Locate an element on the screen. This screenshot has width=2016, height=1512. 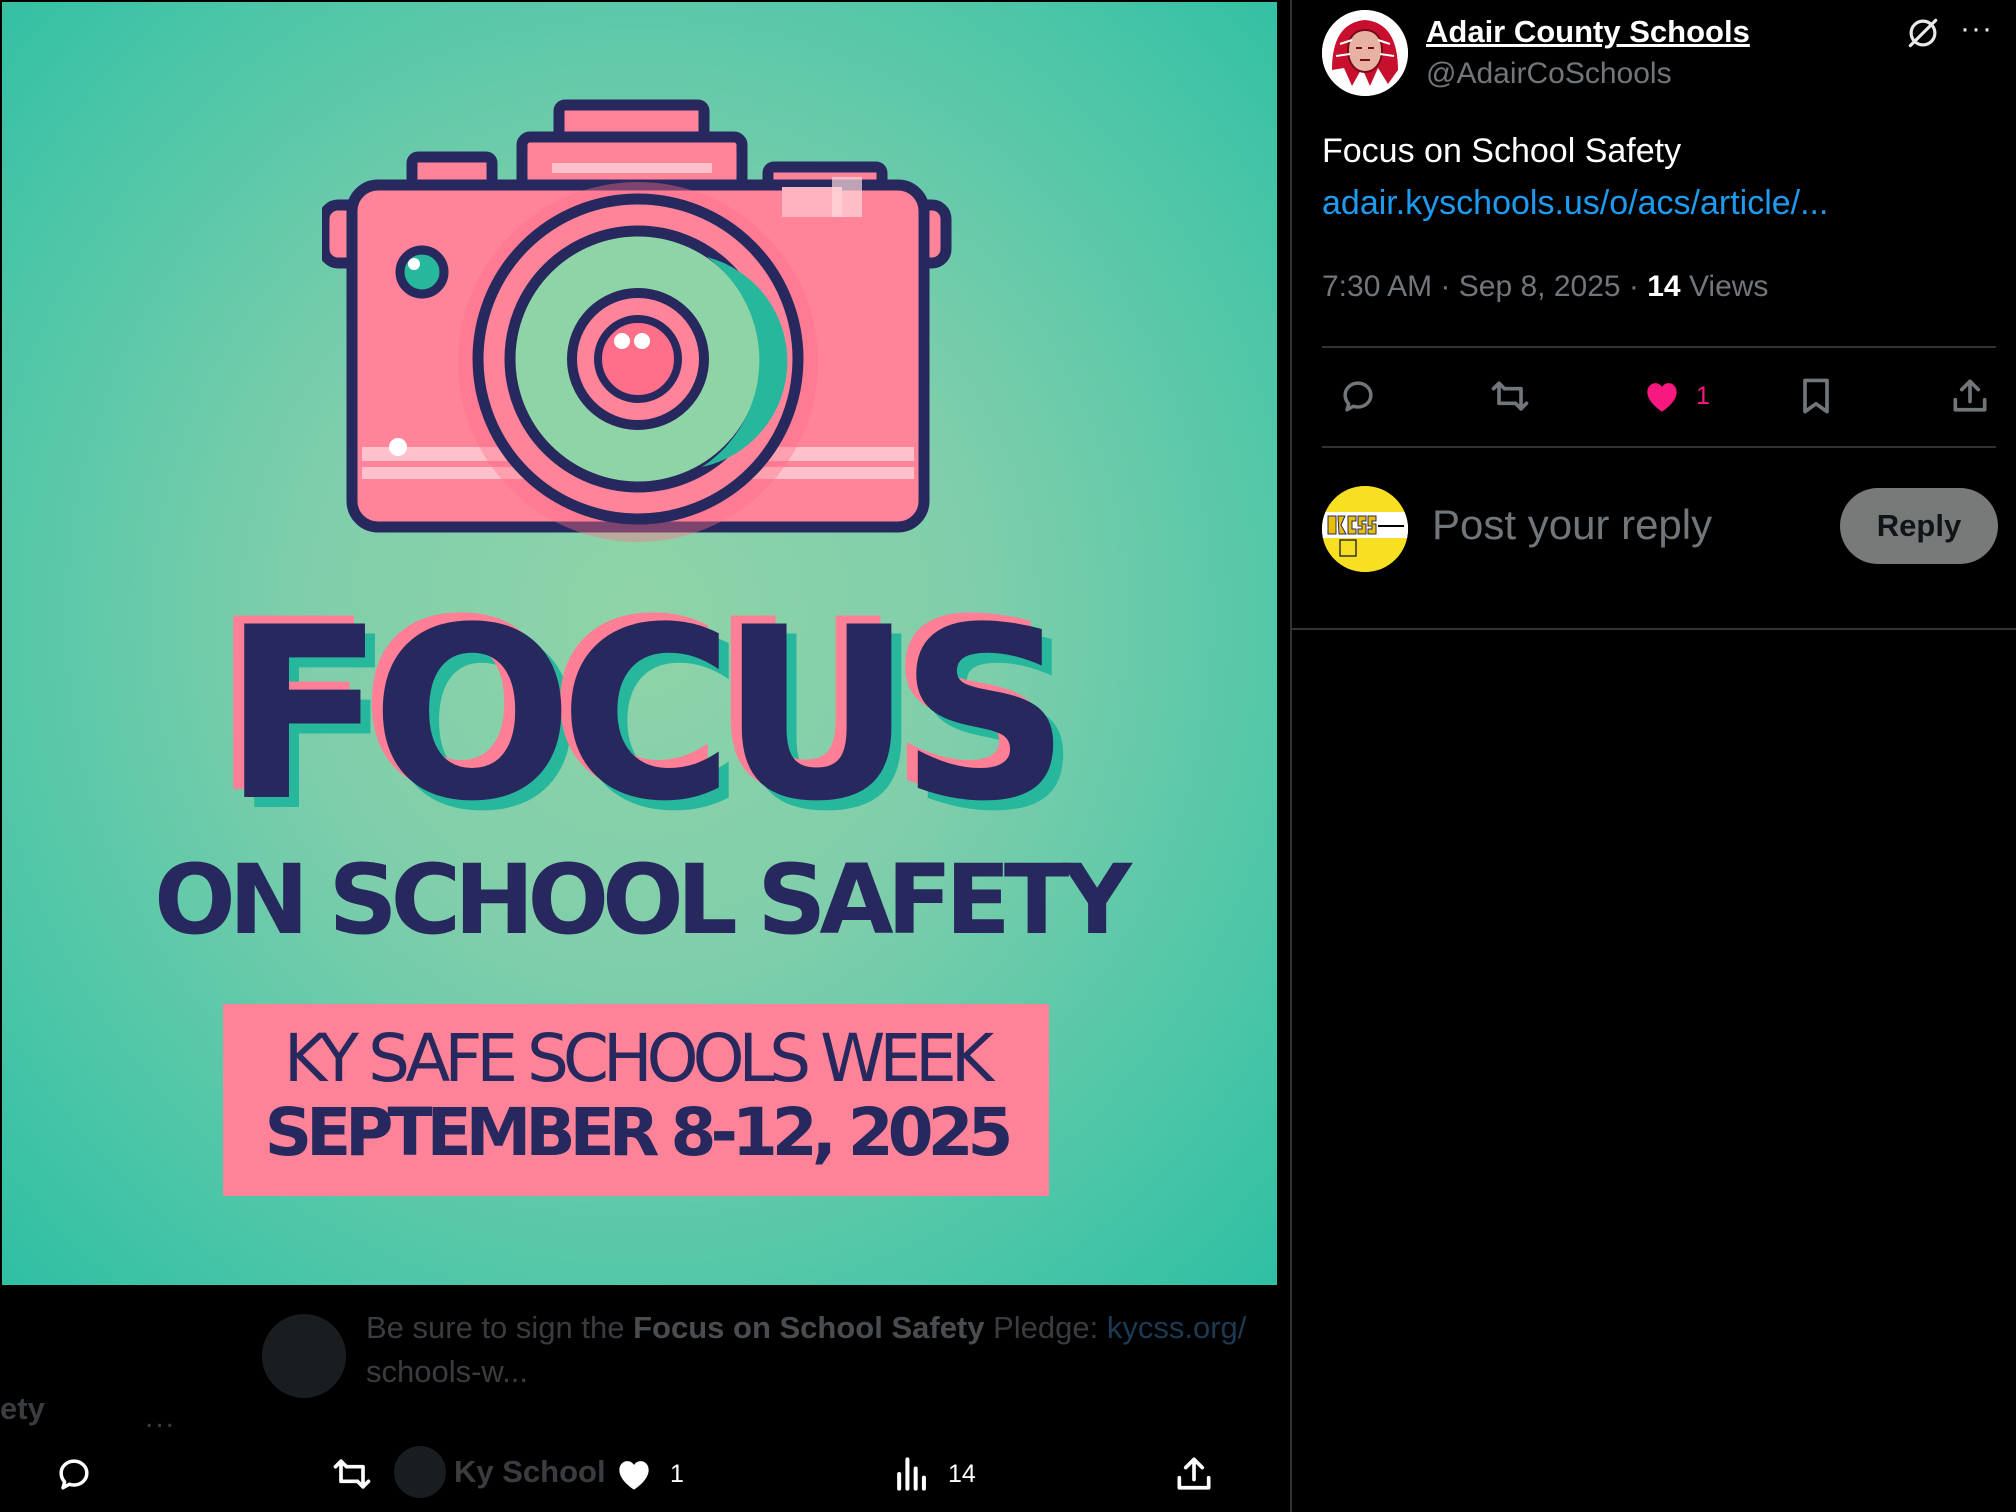
kcss-logo-icon is located at coordinates (1365, 529).